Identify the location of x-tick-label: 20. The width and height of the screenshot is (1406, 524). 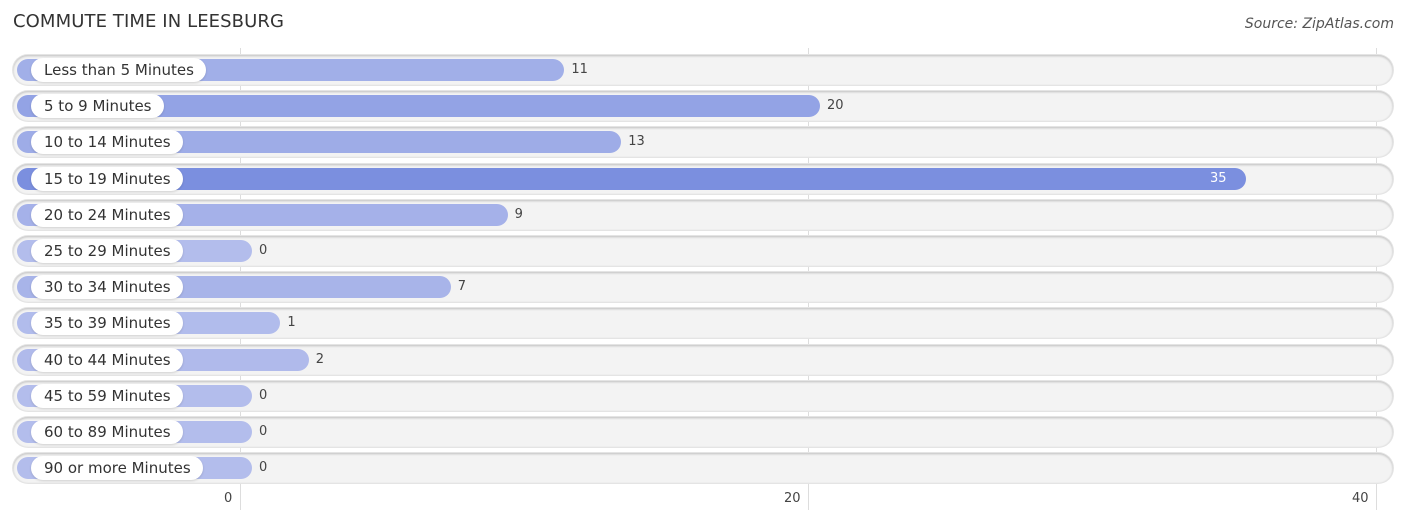
(792, 498).